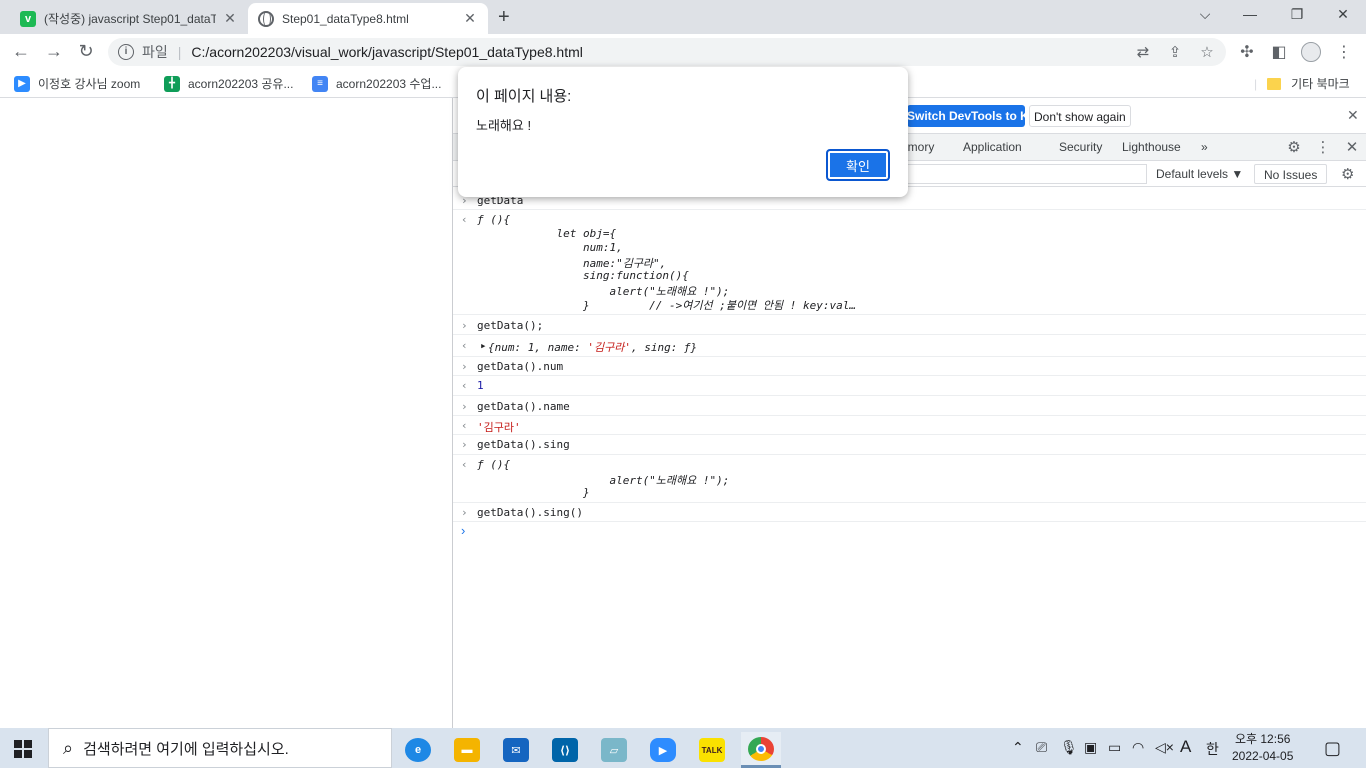  I want to click on expand-triangle-icon: ▸, so click(483, 345).